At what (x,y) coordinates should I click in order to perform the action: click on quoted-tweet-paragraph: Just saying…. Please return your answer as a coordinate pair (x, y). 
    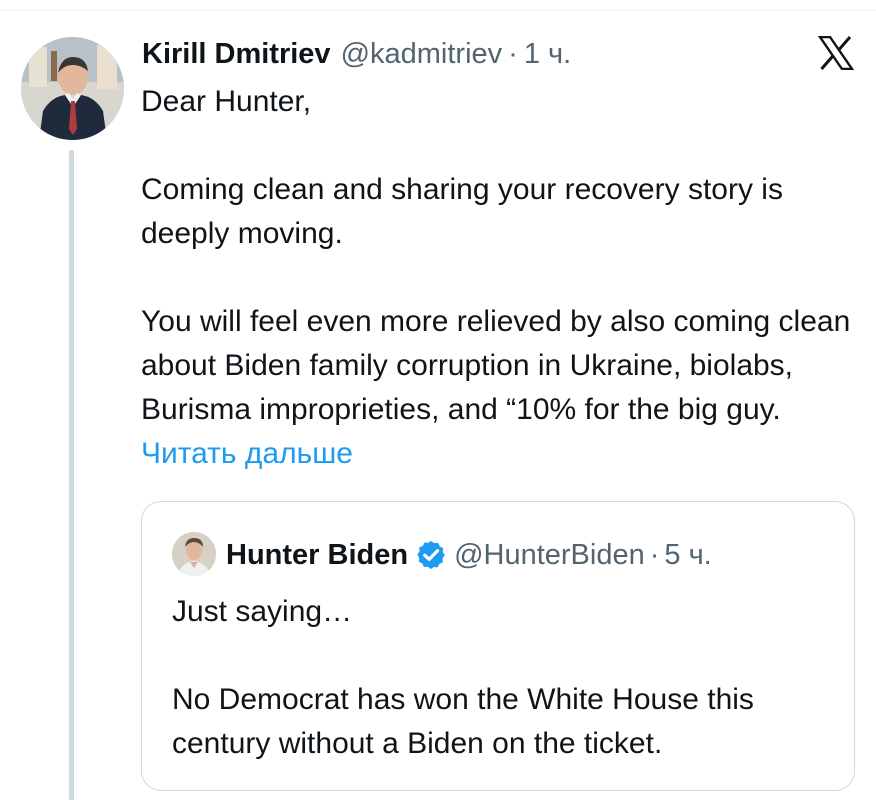
    Looking at the image, I should click on (262, 611).